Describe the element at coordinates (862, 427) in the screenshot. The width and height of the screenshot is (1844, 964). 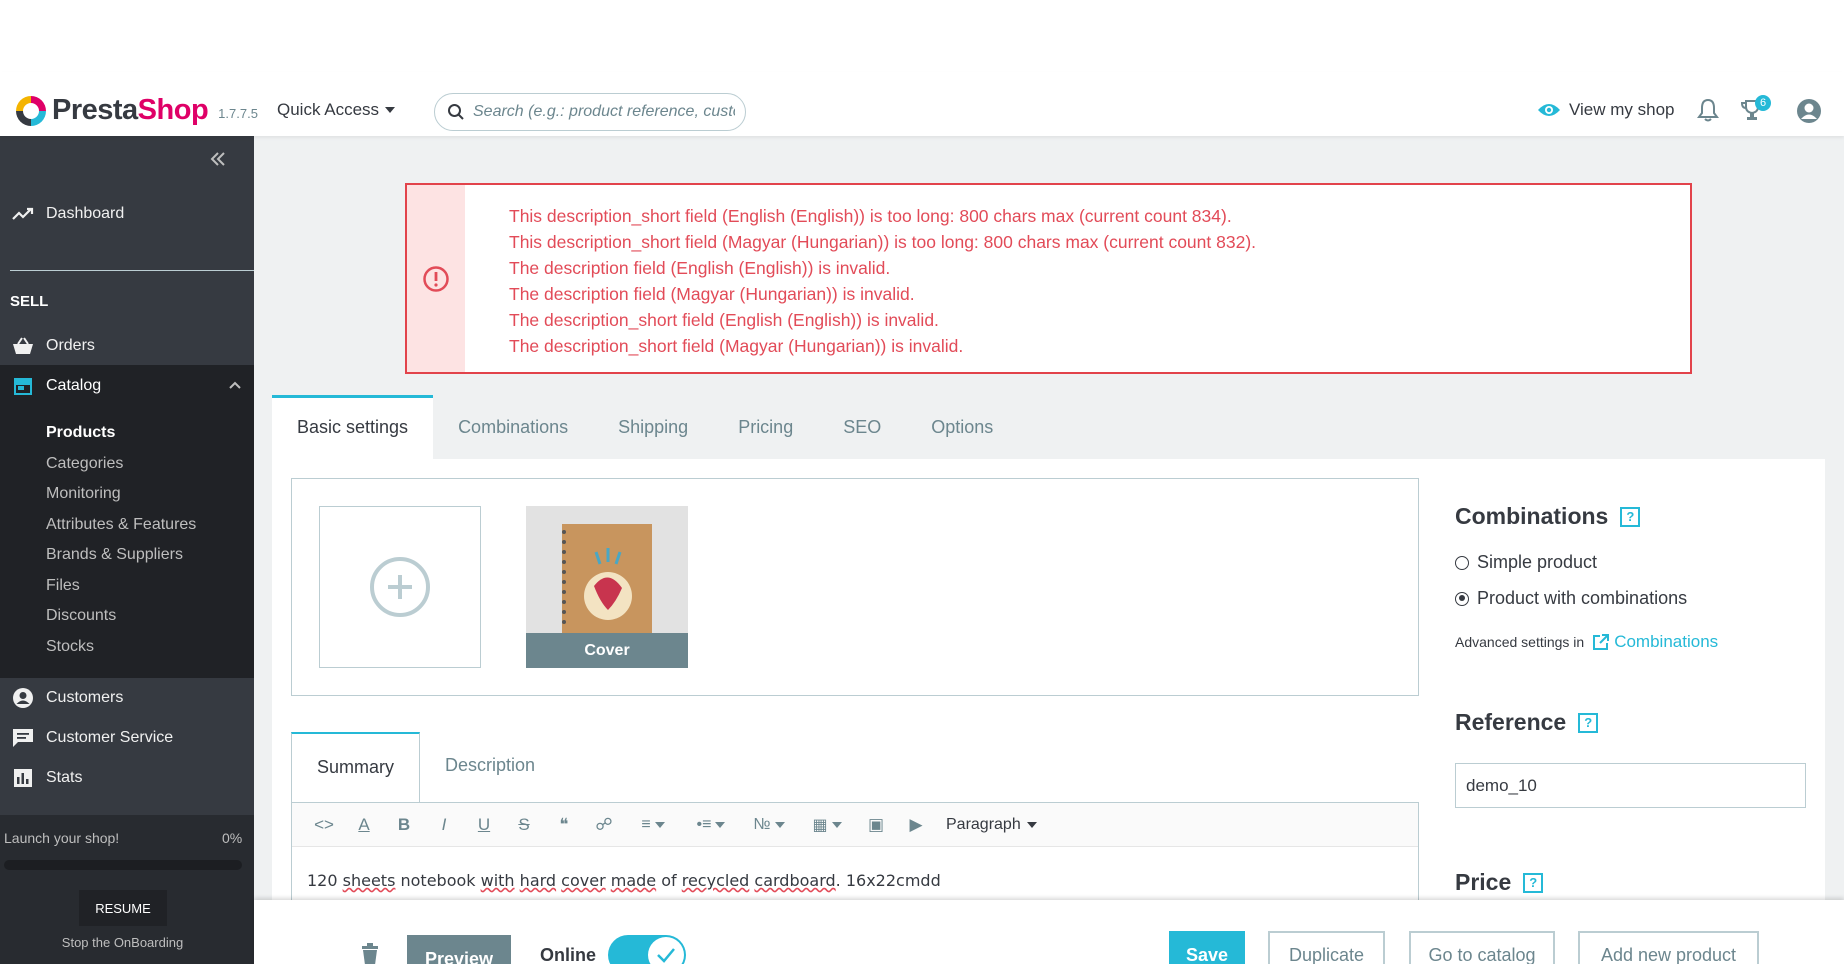
I see `tab-seo: SEO` at that location.